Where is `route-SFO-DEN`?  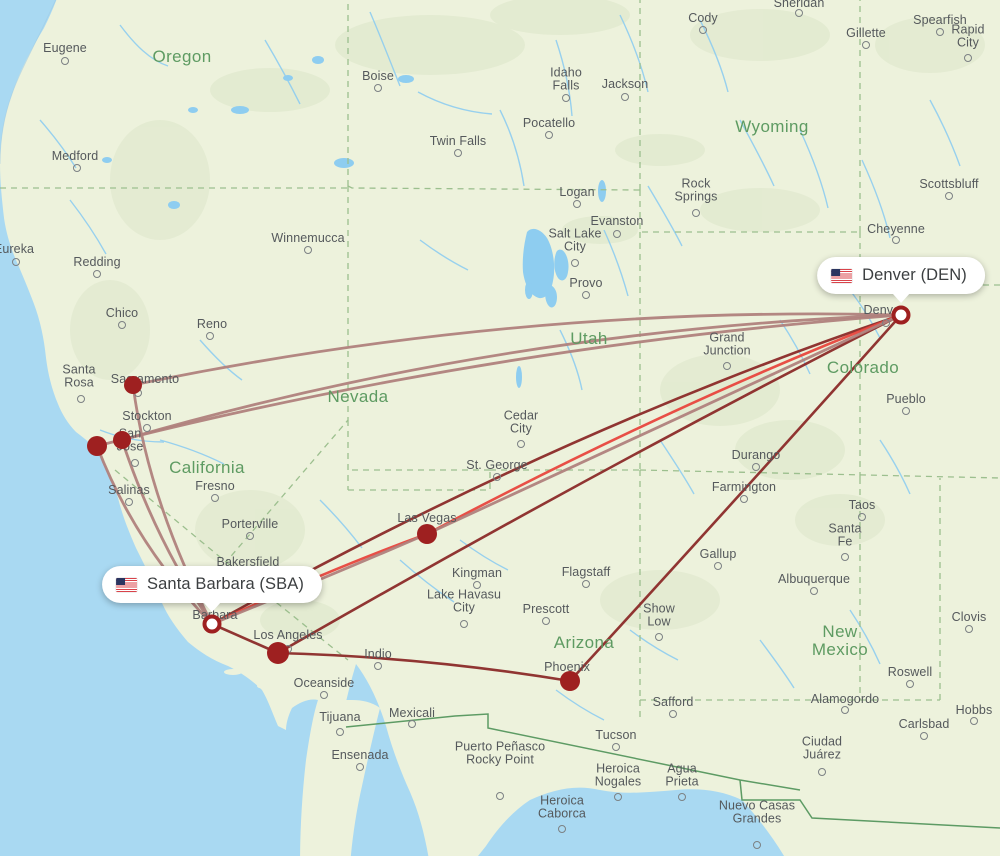 route-SFO-DEN is located at coordinates (499, 380).